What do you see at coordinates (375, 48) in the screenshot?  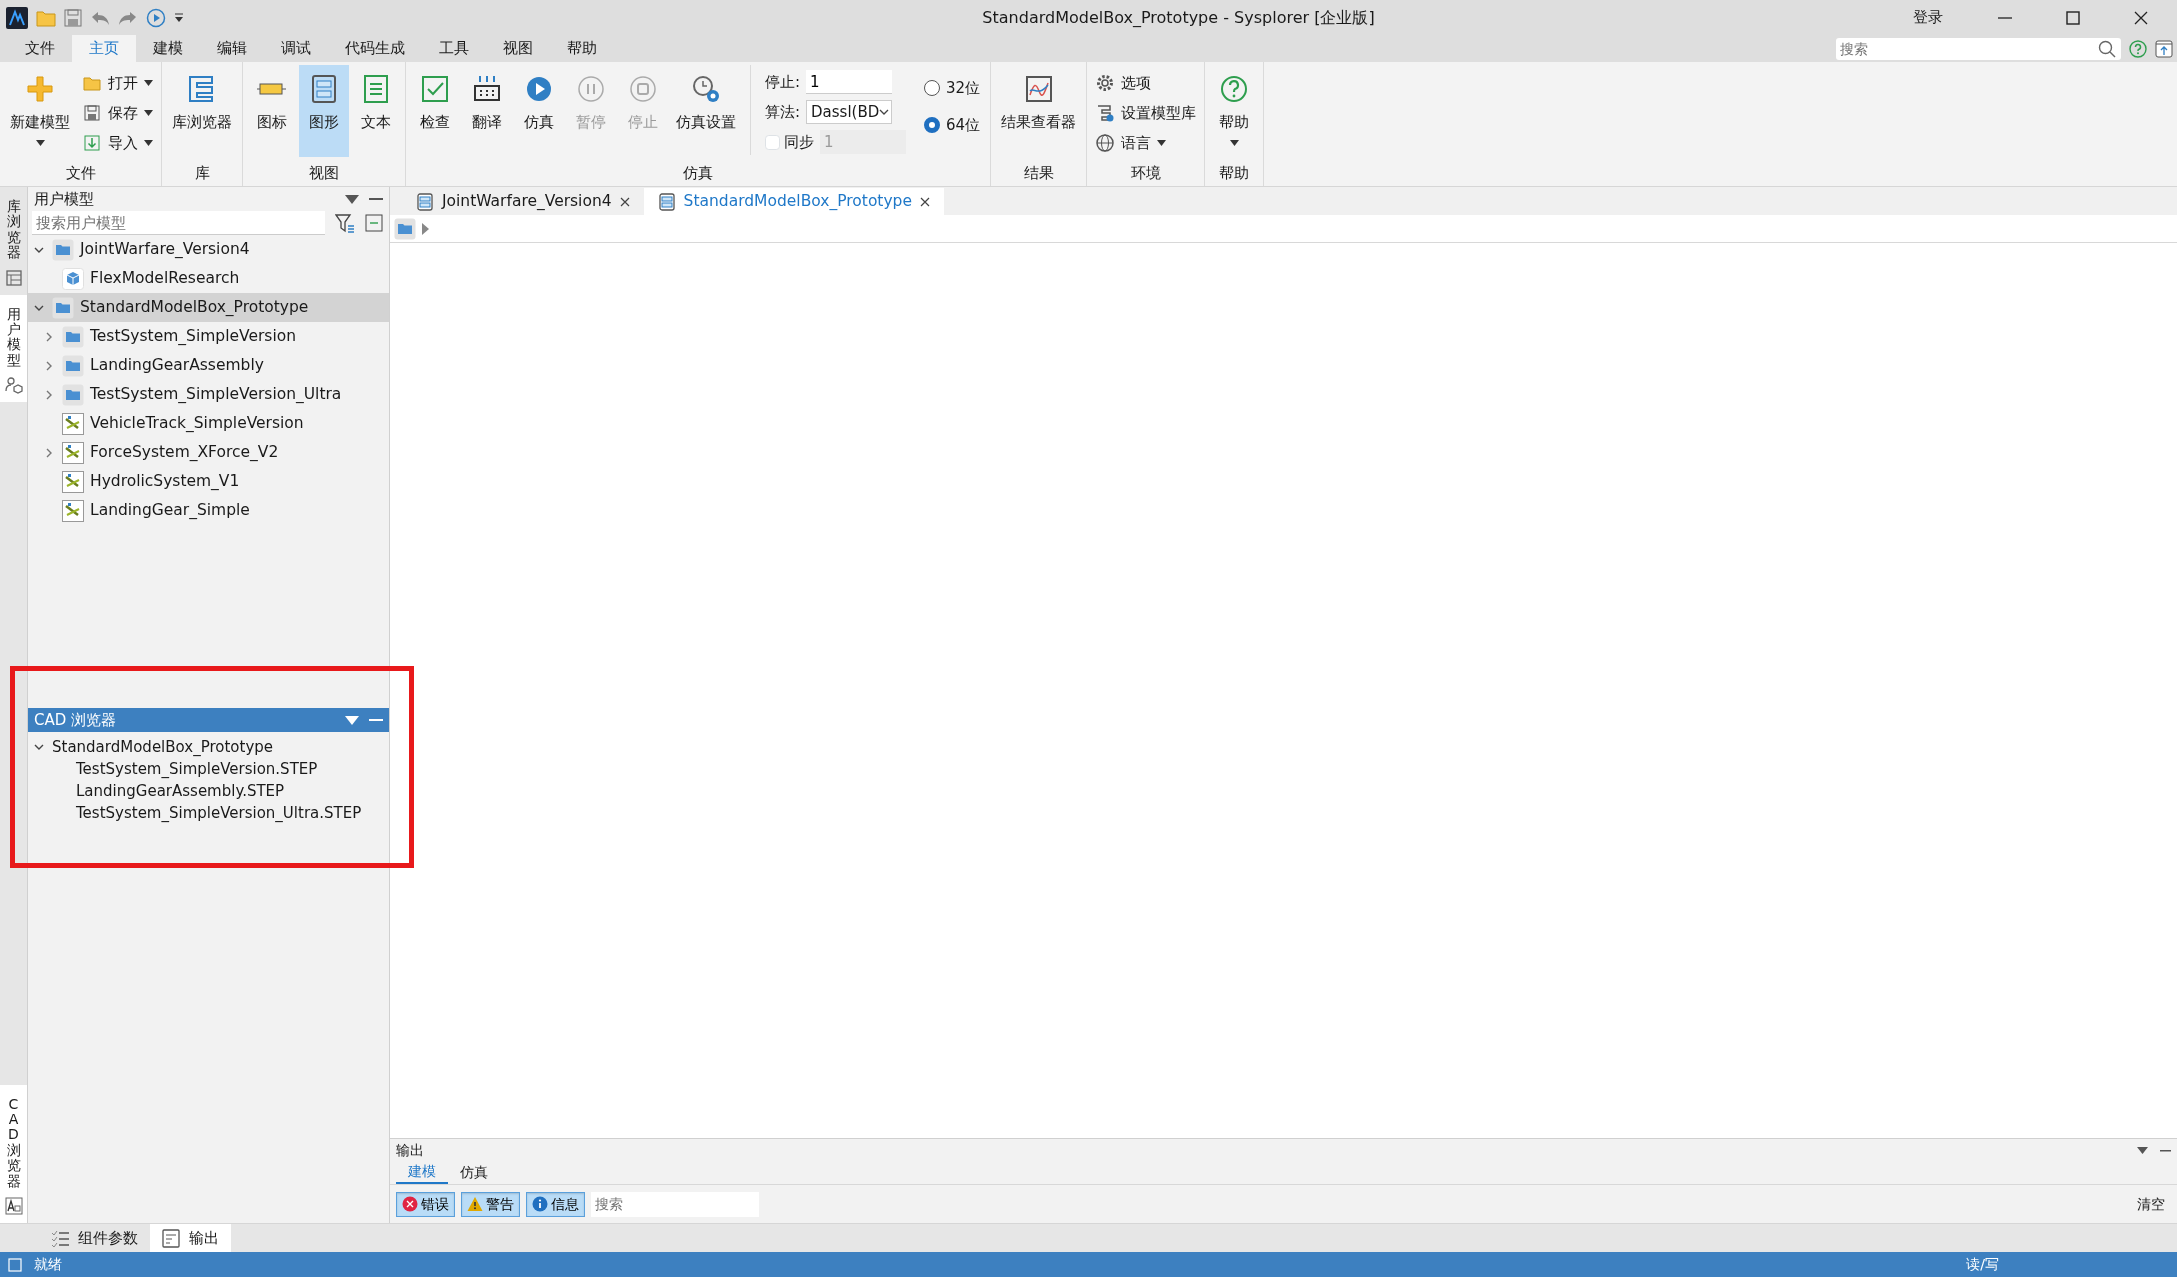 I see `menu-tab: 代码生成` at bounding box center [375, 48].